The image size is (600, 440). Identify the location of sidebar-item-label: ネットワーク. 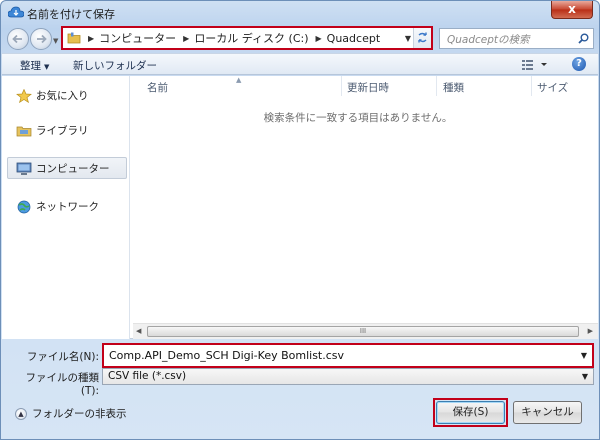
(67, 207).